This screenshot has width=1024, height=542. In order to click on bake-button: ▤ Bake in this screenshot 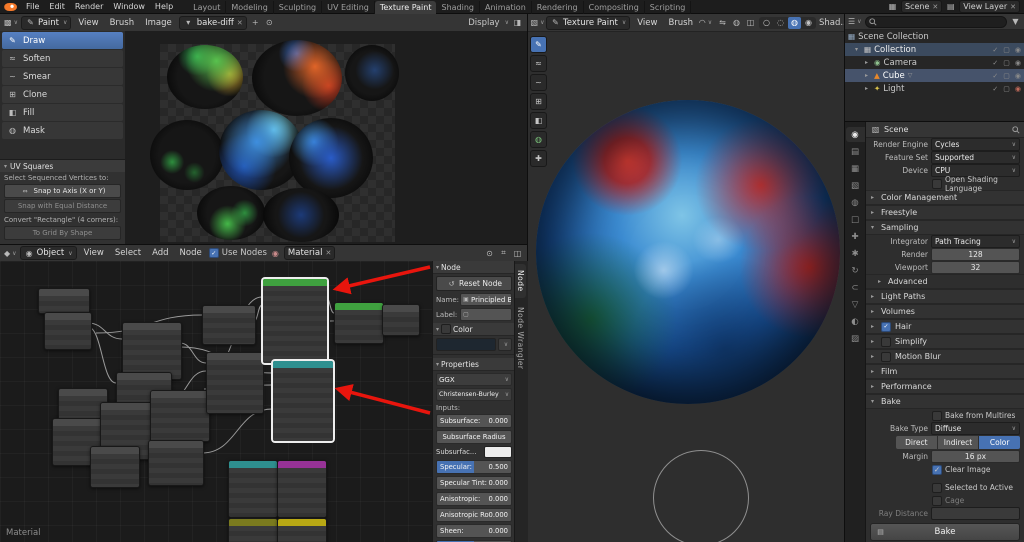, I will do `click(945, 532)`.